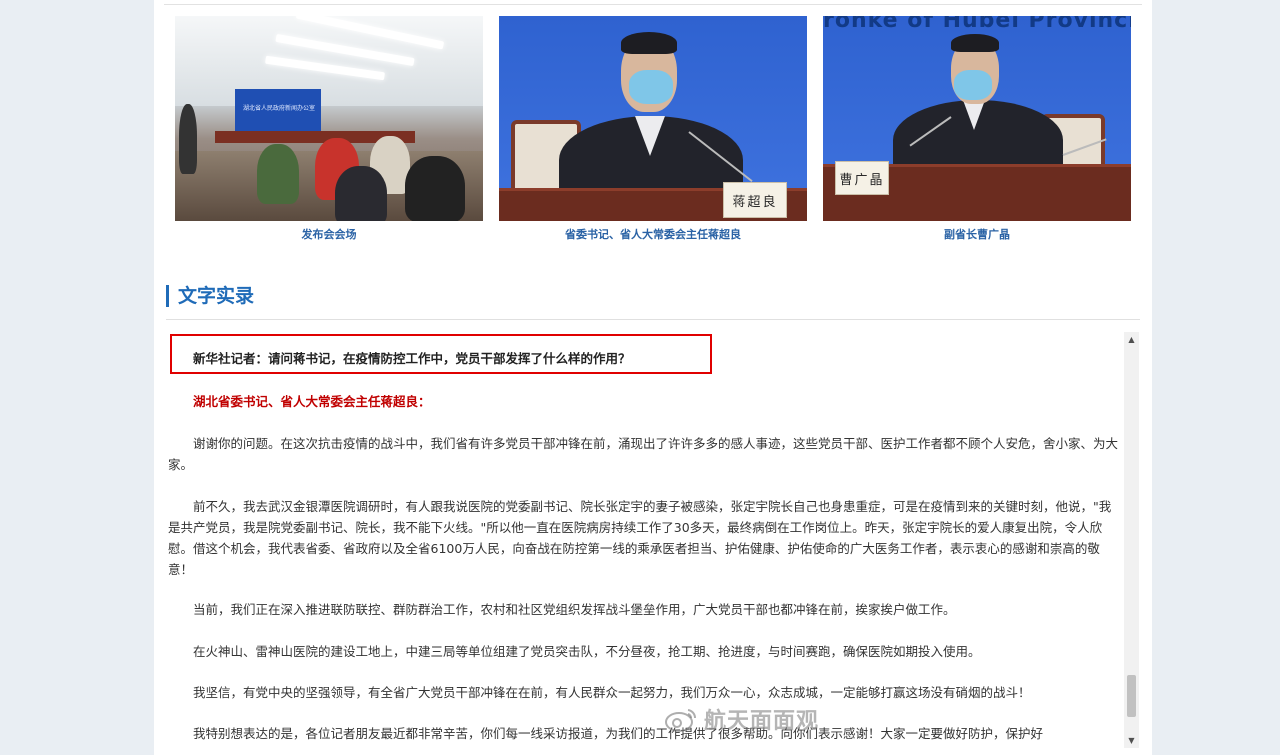 The height and width of the screenshot is (755, 1280). Describe the element at coordinates (441, 354) in the screenshot. I see `question-highlight-box` at that location.